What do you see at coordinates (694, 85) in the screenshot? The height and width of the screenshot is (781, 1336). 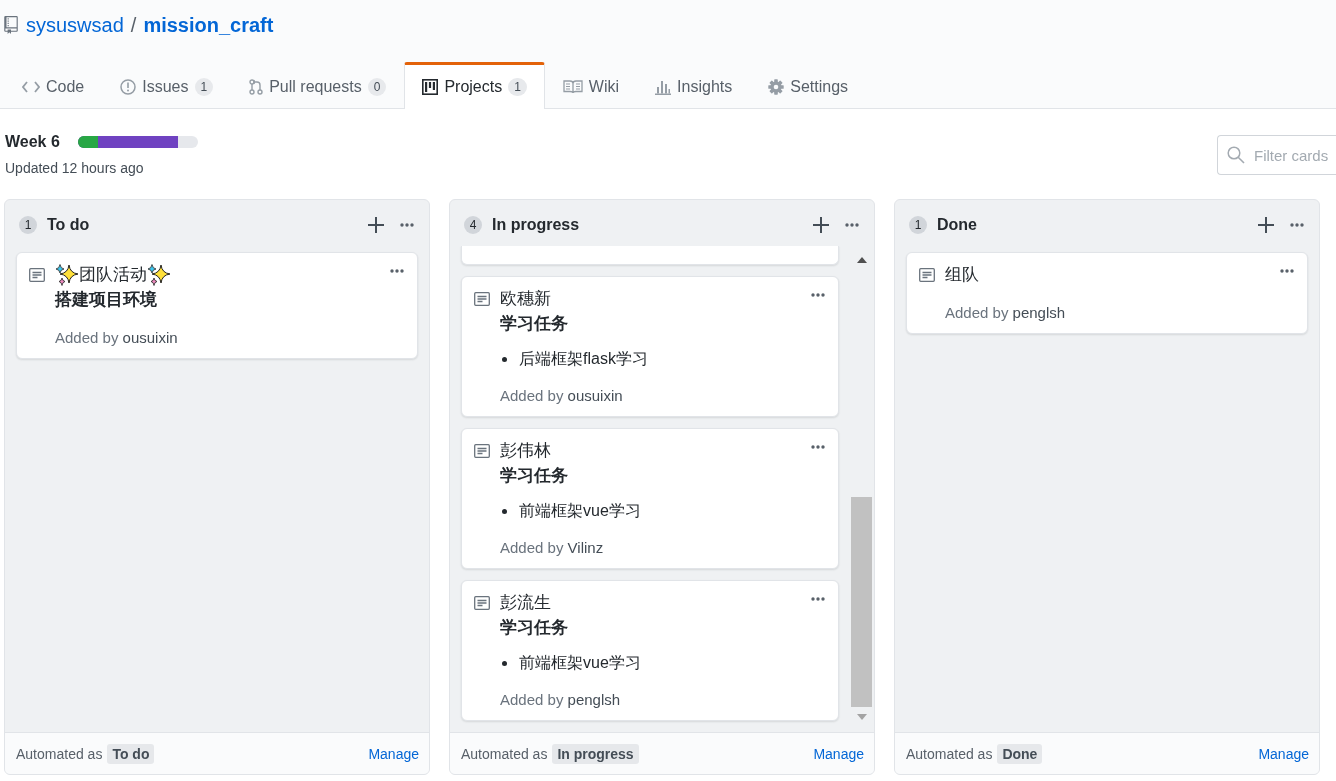 I see `nav-tab: Insights` at bounding box center [694, 85].